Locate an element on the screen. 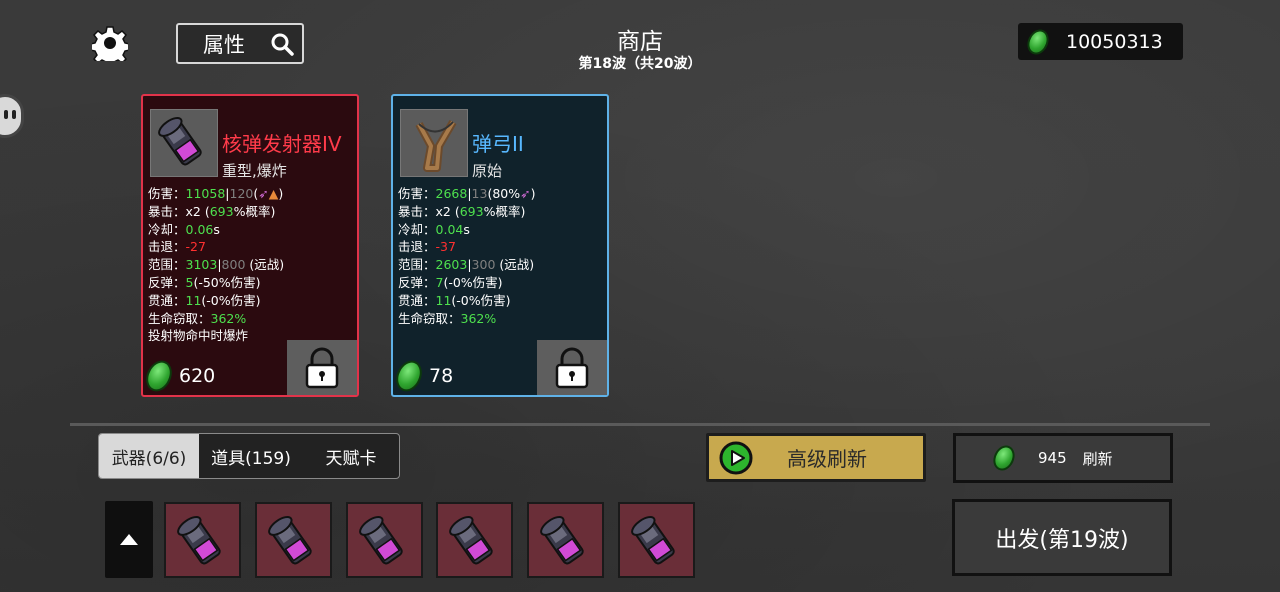 Image resolution: width=1280 pixels, height=592 pixels. stat-bounce: 反弹：5(-50%伤害) is located at coordinates (204, 282).